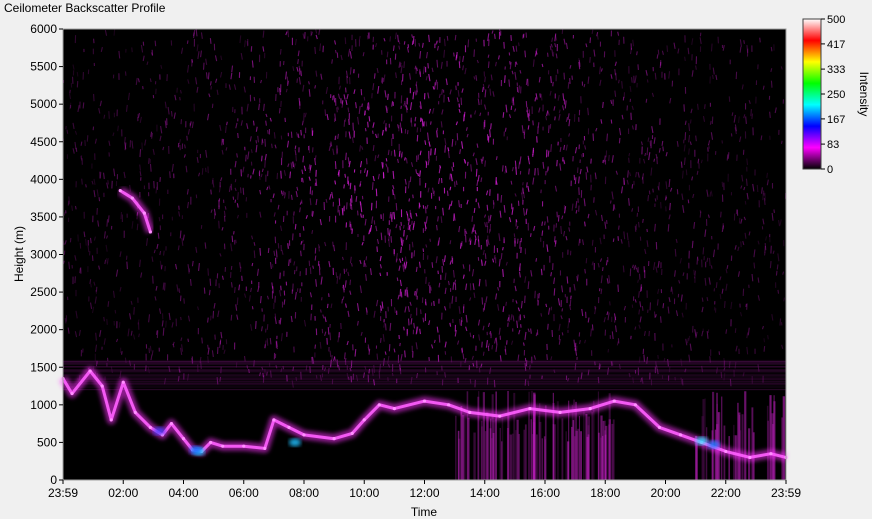 The height and width of the screenshot is (519, 872). What do you see at coordinates (123, 493) in the screenshot?
I see `x-tick-label: 02:00` at bounding box center [123, 493].